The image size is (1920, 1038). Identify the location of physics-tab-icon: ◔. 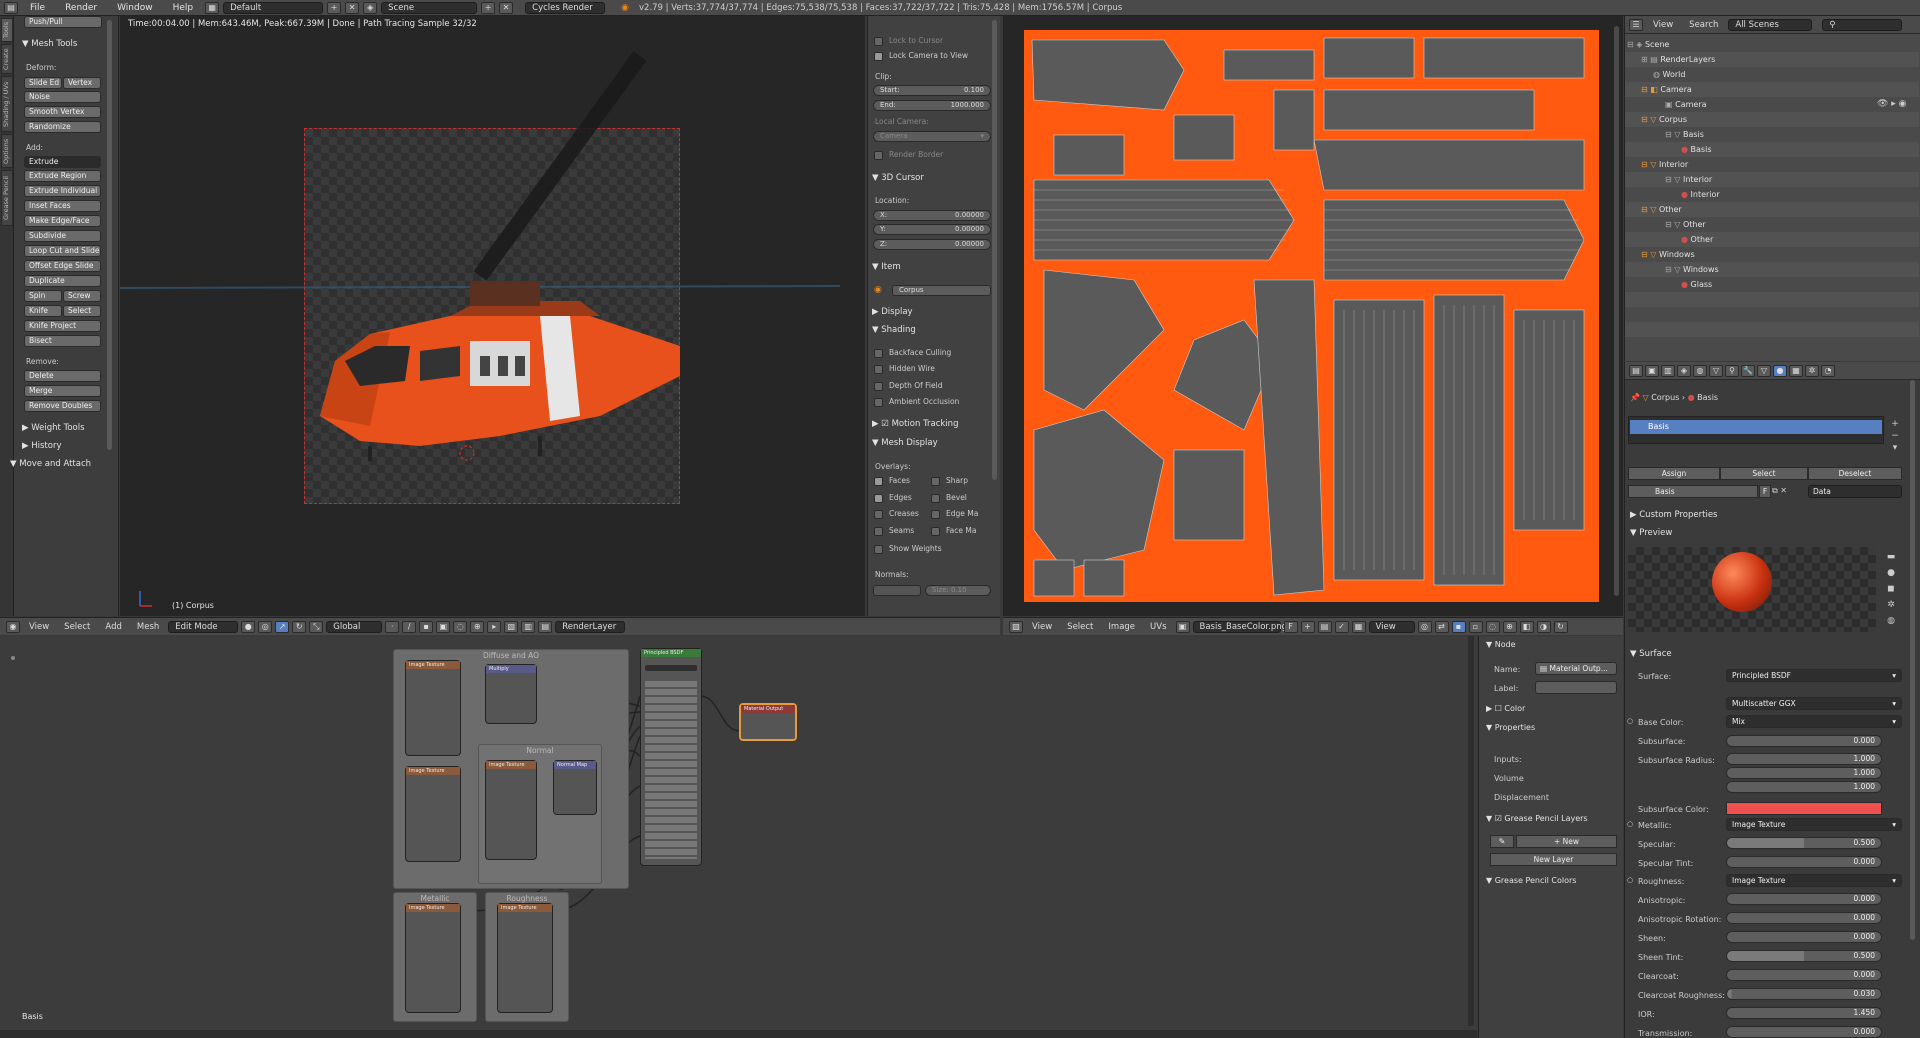
(1828, 370).